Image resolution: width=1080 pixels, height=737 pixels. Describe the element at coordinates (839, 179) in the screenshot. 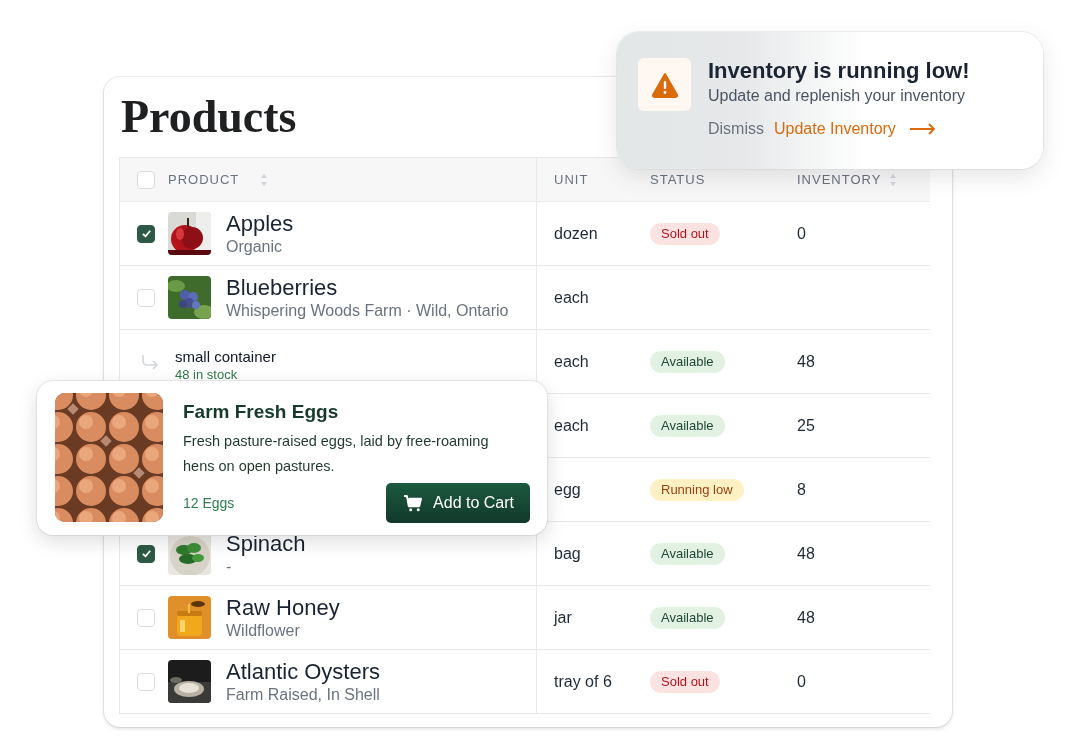

I see `column-header: INVENTORY` at that location.